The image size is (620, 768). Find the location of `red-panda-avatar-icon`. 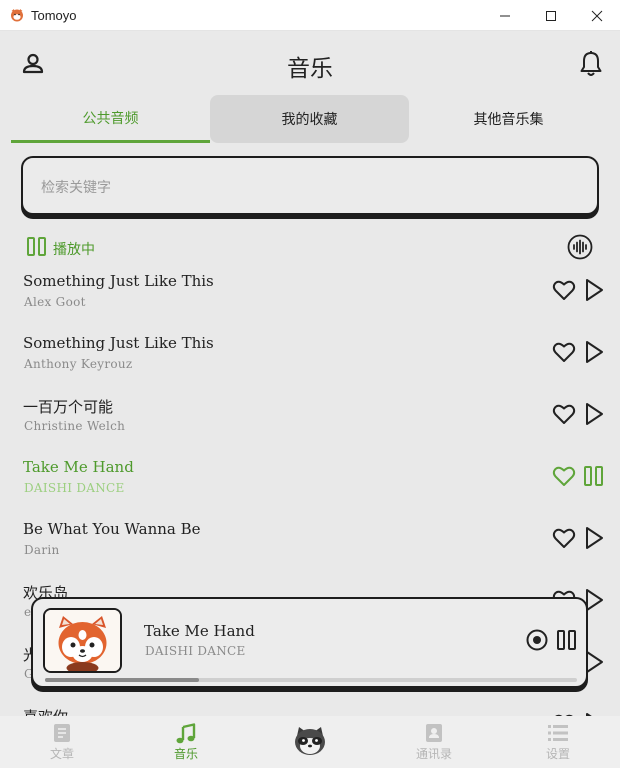

red-panda-avatar-icon is located at coordinates (82, 640).